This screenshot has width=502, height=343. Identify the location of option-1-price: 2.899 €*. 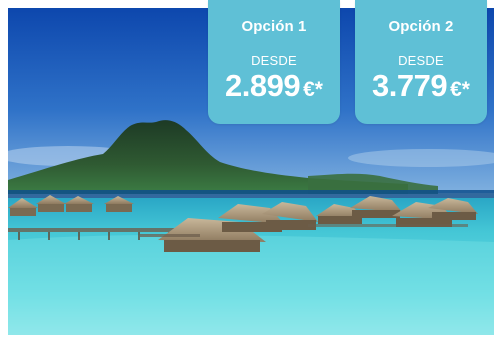
(274, 89).